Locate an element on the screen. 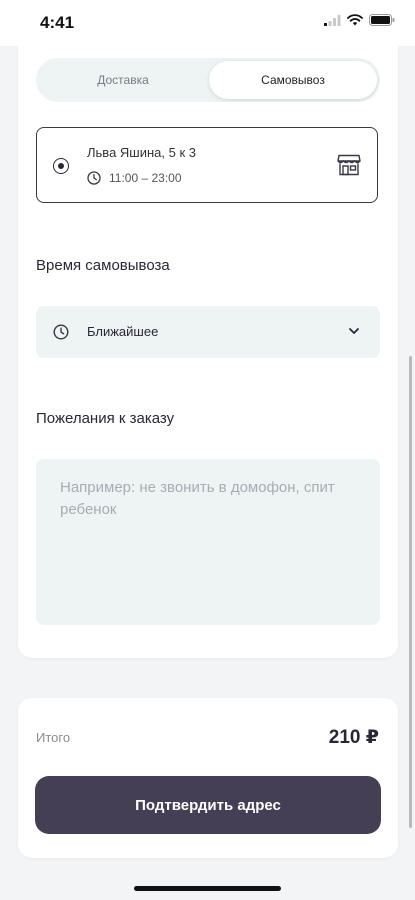 This screenshot has width=415, height=900. tab-pickup: Самовывоз is located at coordinates (293, 80).